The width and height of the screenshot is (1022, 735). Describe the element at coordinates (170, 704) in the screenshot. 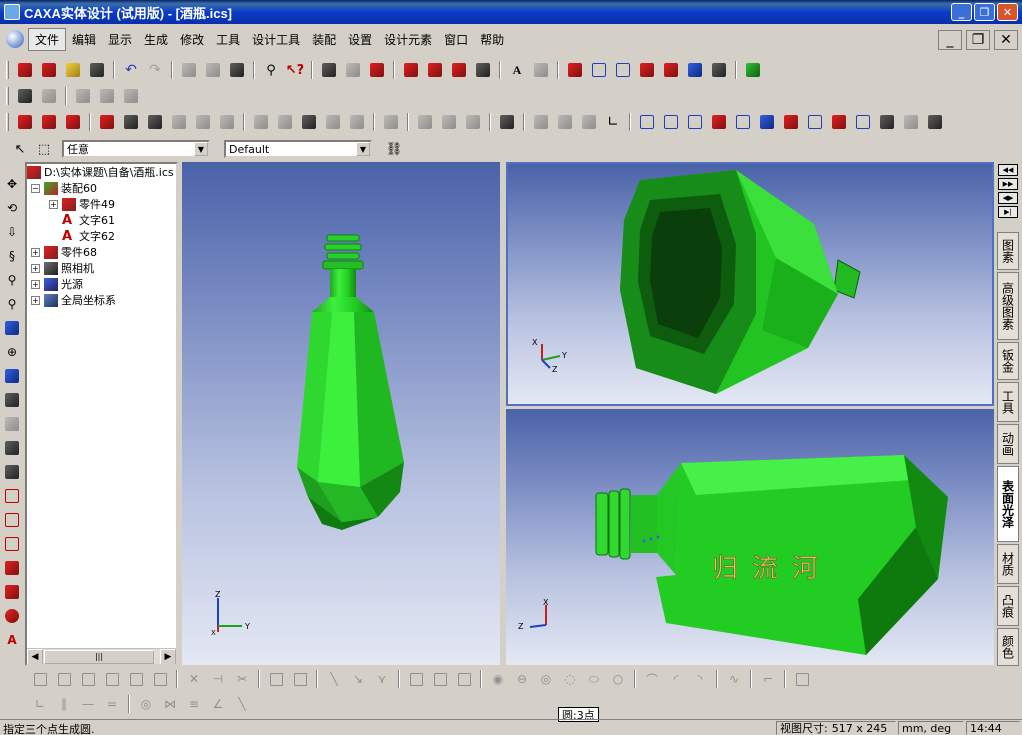

I see `constraint-tool: ⋈` at that location.